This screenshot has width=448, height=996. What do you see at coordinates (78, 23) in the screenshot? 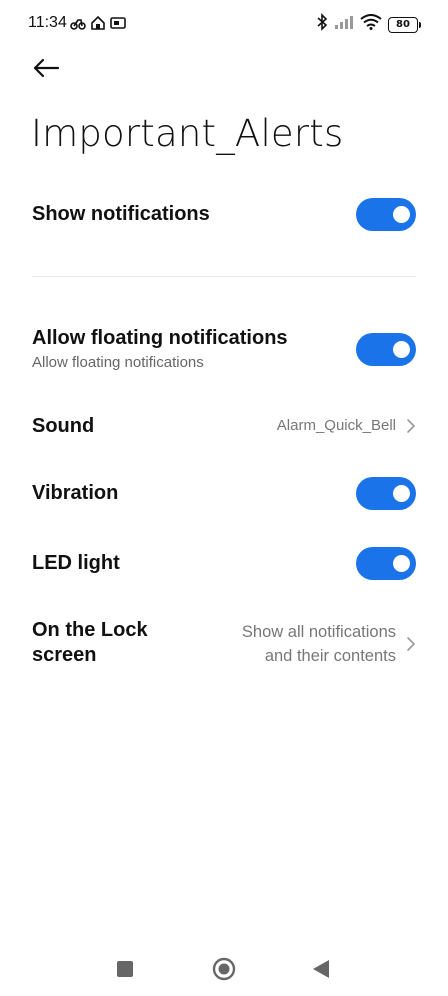
I see `scooter-icon` at bounding box center [78, 23].